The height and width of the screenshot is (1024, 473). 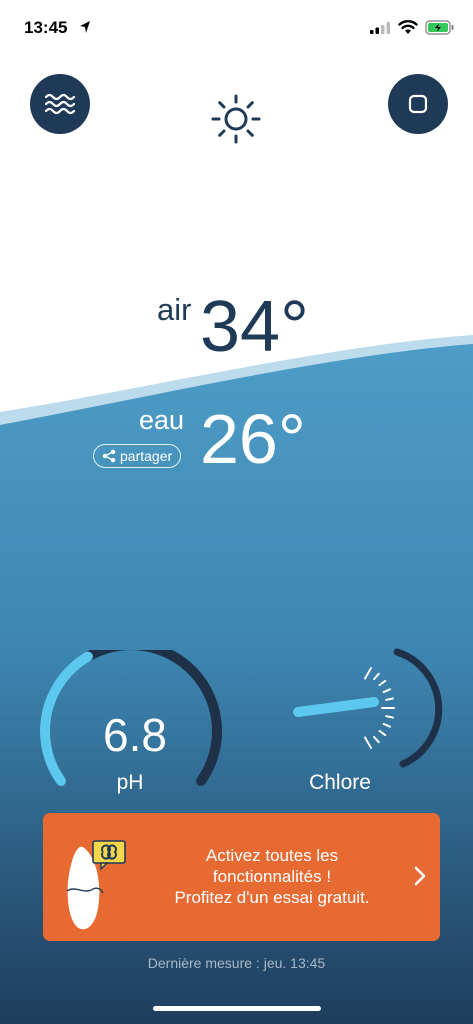 What do you see at coordinates (130, 782) in the screenshot?
I see `ph-label: pH` at bounding box center [130, 782].